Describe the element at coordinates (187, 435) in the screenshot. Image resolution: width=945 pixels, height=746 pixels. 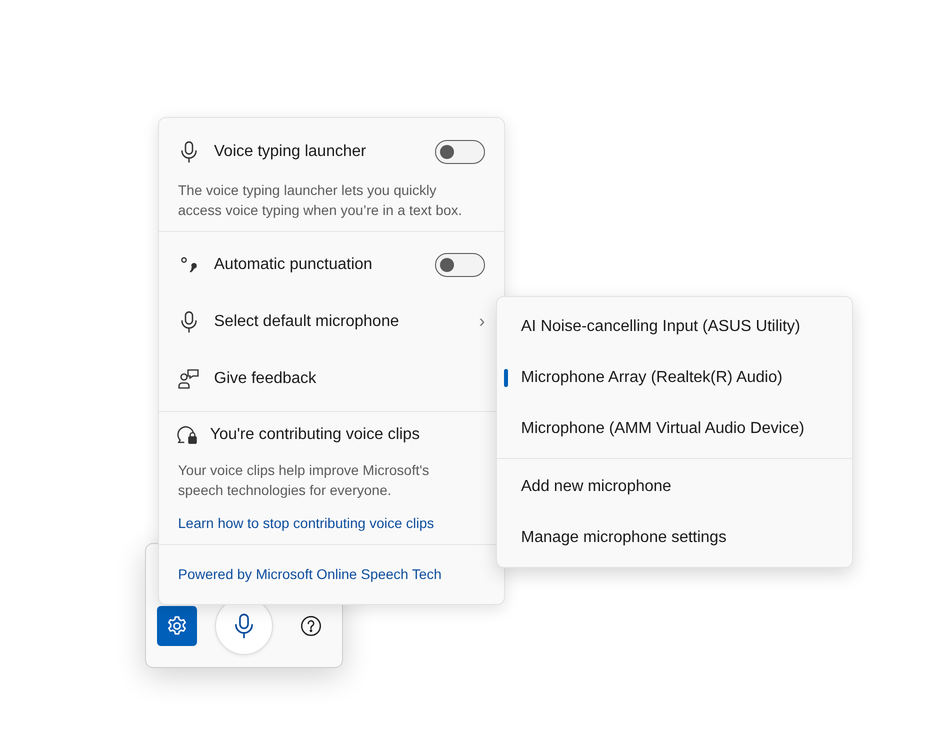
I see `speech-bubble-lock-icon` at that location.